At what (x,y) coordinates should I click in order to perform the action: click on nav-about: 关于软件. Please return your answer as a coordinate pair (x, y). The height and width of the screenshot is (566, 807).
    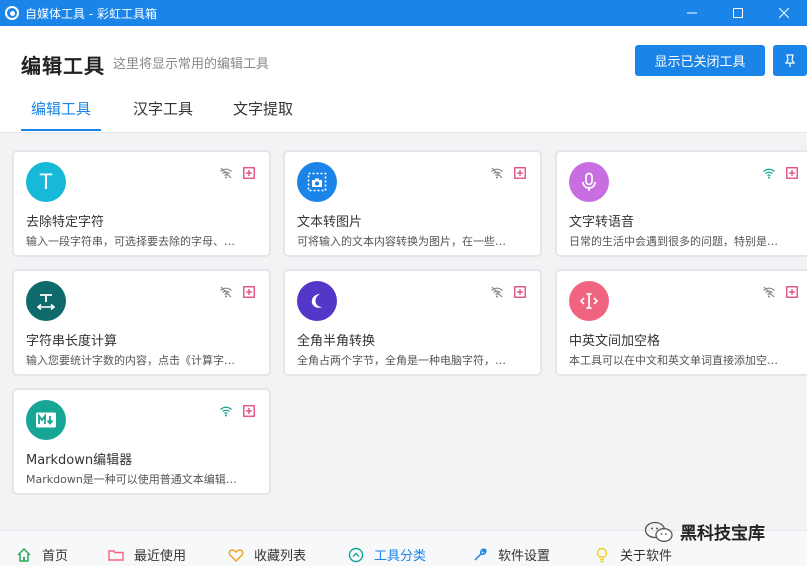
    Looking at the image, I should click on (633, 554).